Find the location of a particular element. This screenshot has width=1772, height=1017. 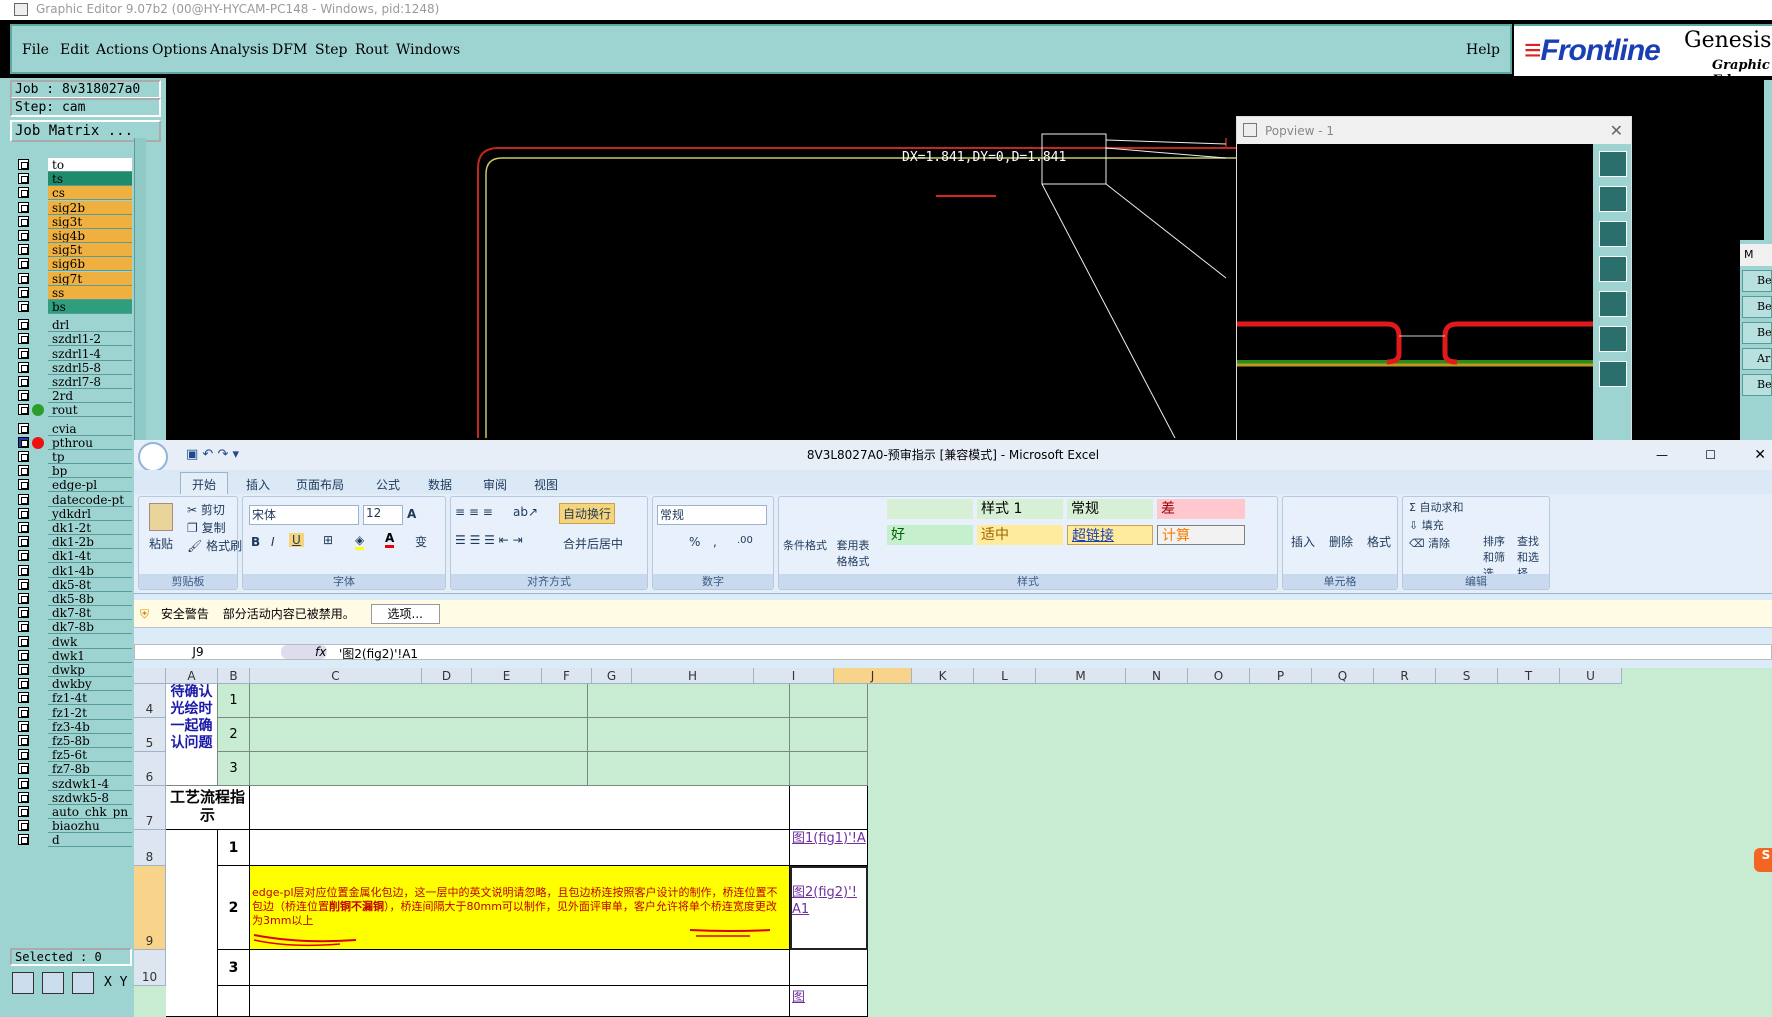

quick-access-save-icon: ▣ ↶ ↷ ▾ is located at coordinates (212, 455).